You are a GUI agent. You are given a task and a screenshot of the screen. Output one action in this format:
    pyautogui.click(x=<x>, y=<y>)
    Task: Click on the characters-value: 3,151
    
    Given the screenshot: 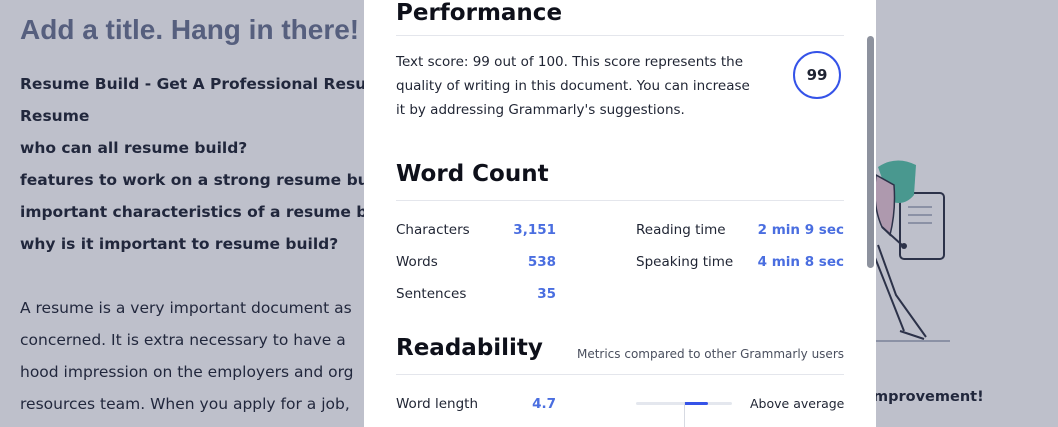 What is the action you would take?
    pyautogui.click(x=534, y=230)
    